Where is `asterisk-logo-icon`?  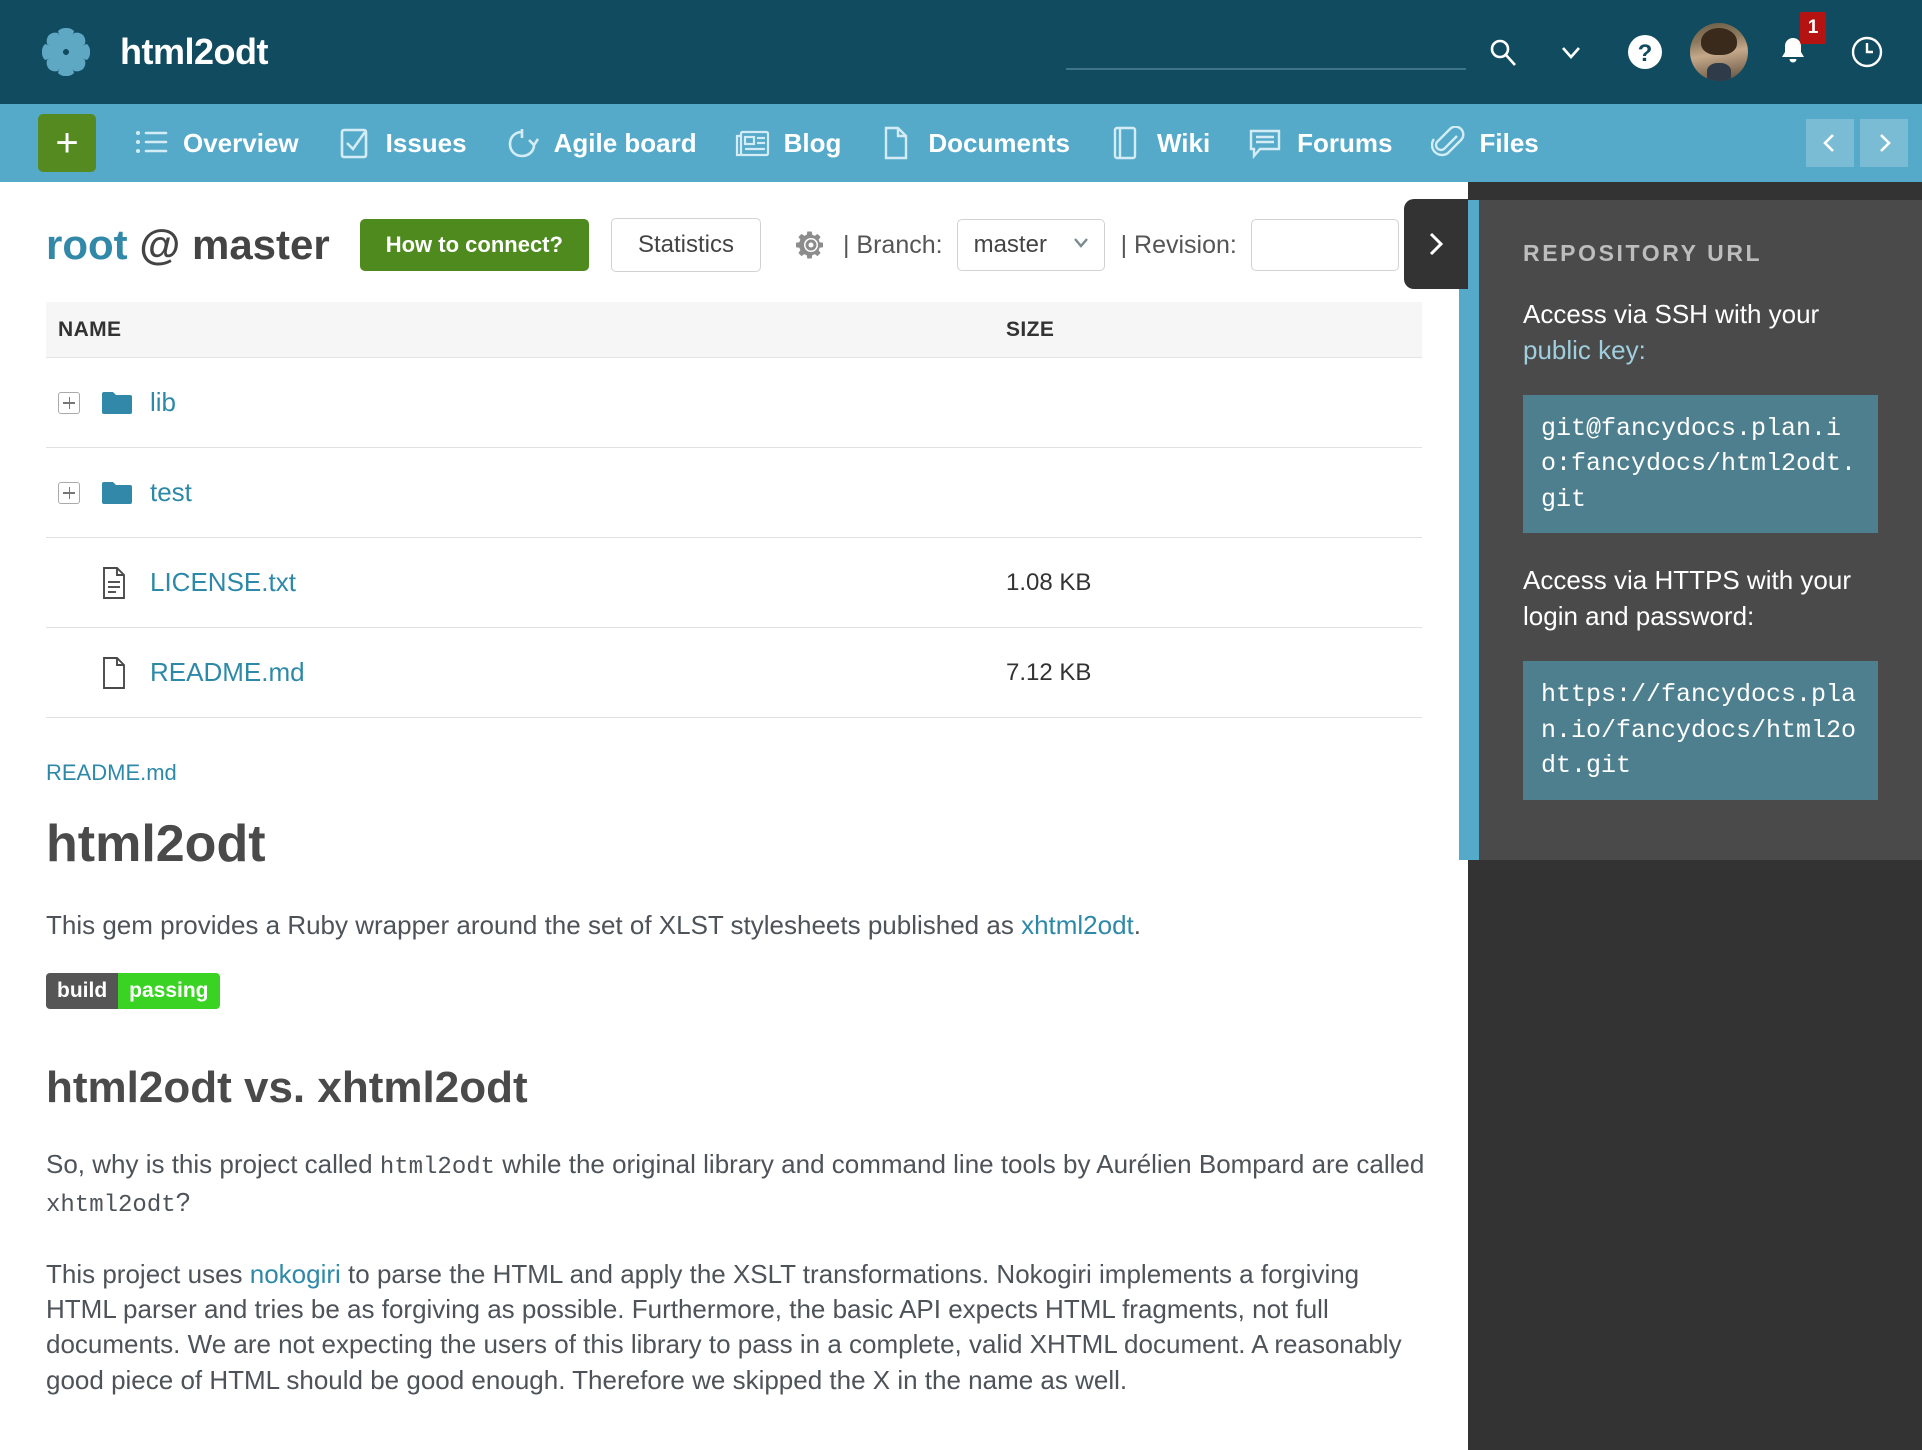
asterisk-logo-icon is located at coordinates (66, 52).